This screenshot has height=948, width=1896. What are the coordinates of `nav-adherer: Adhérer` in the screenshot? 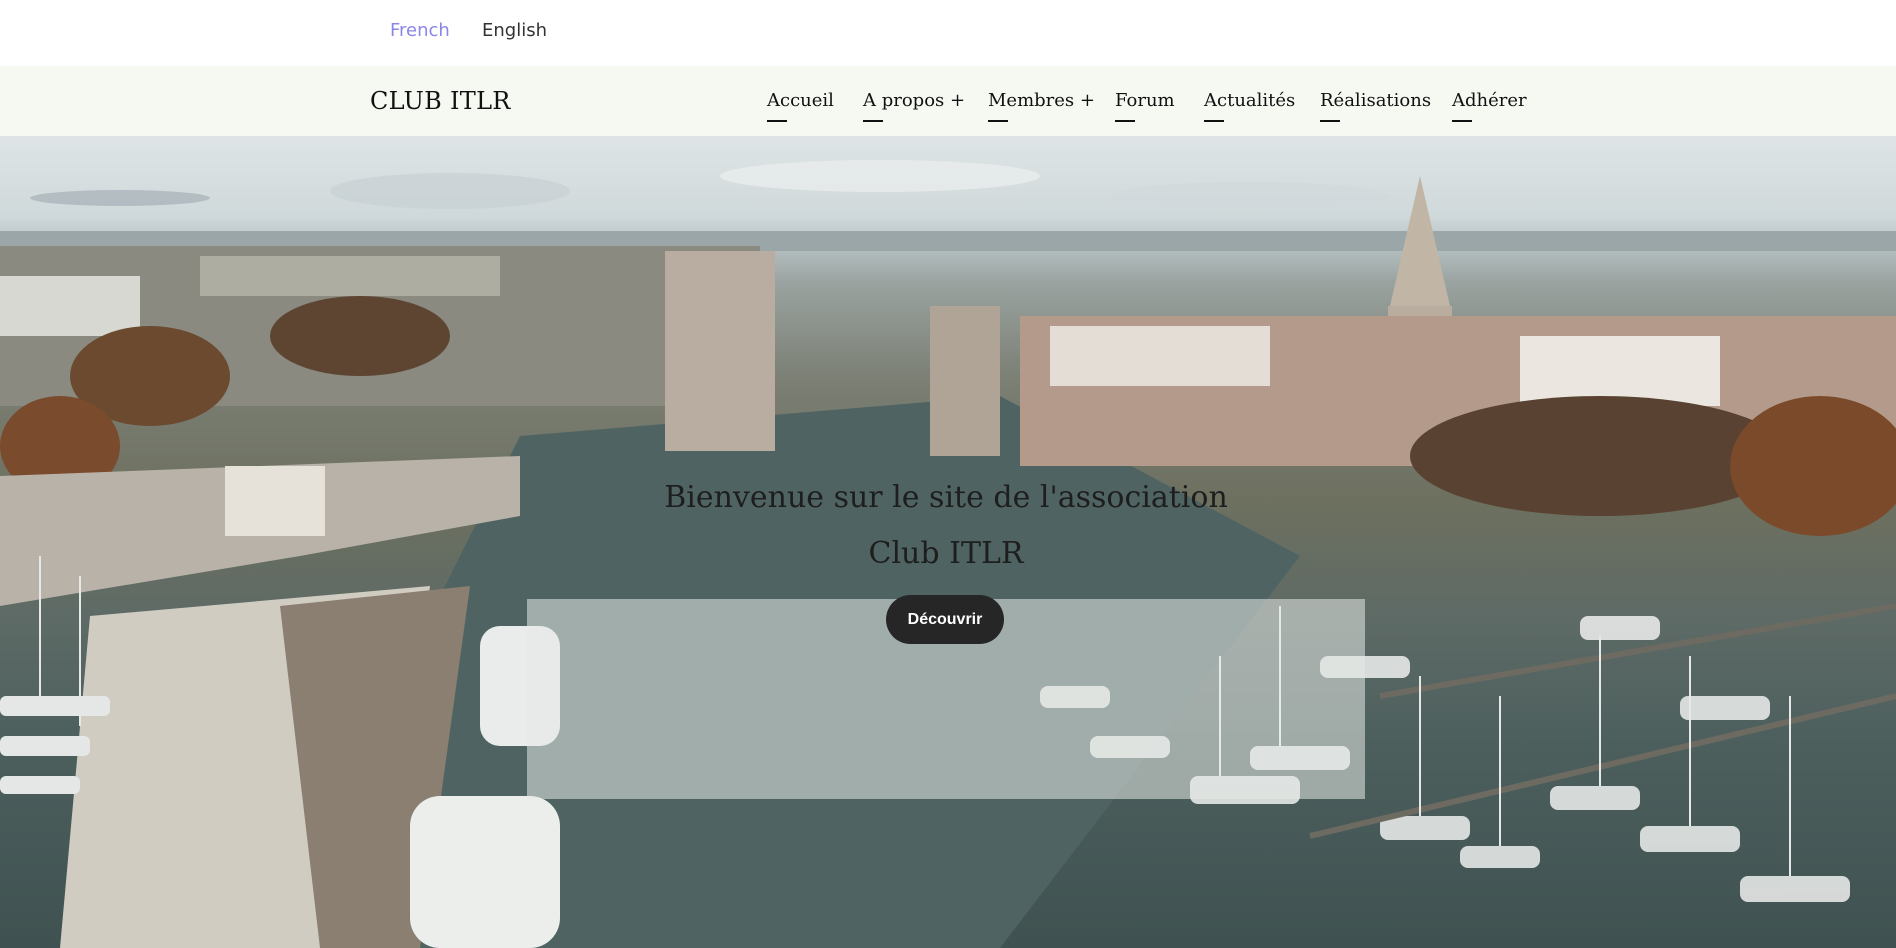 It's located at (1489, 106).